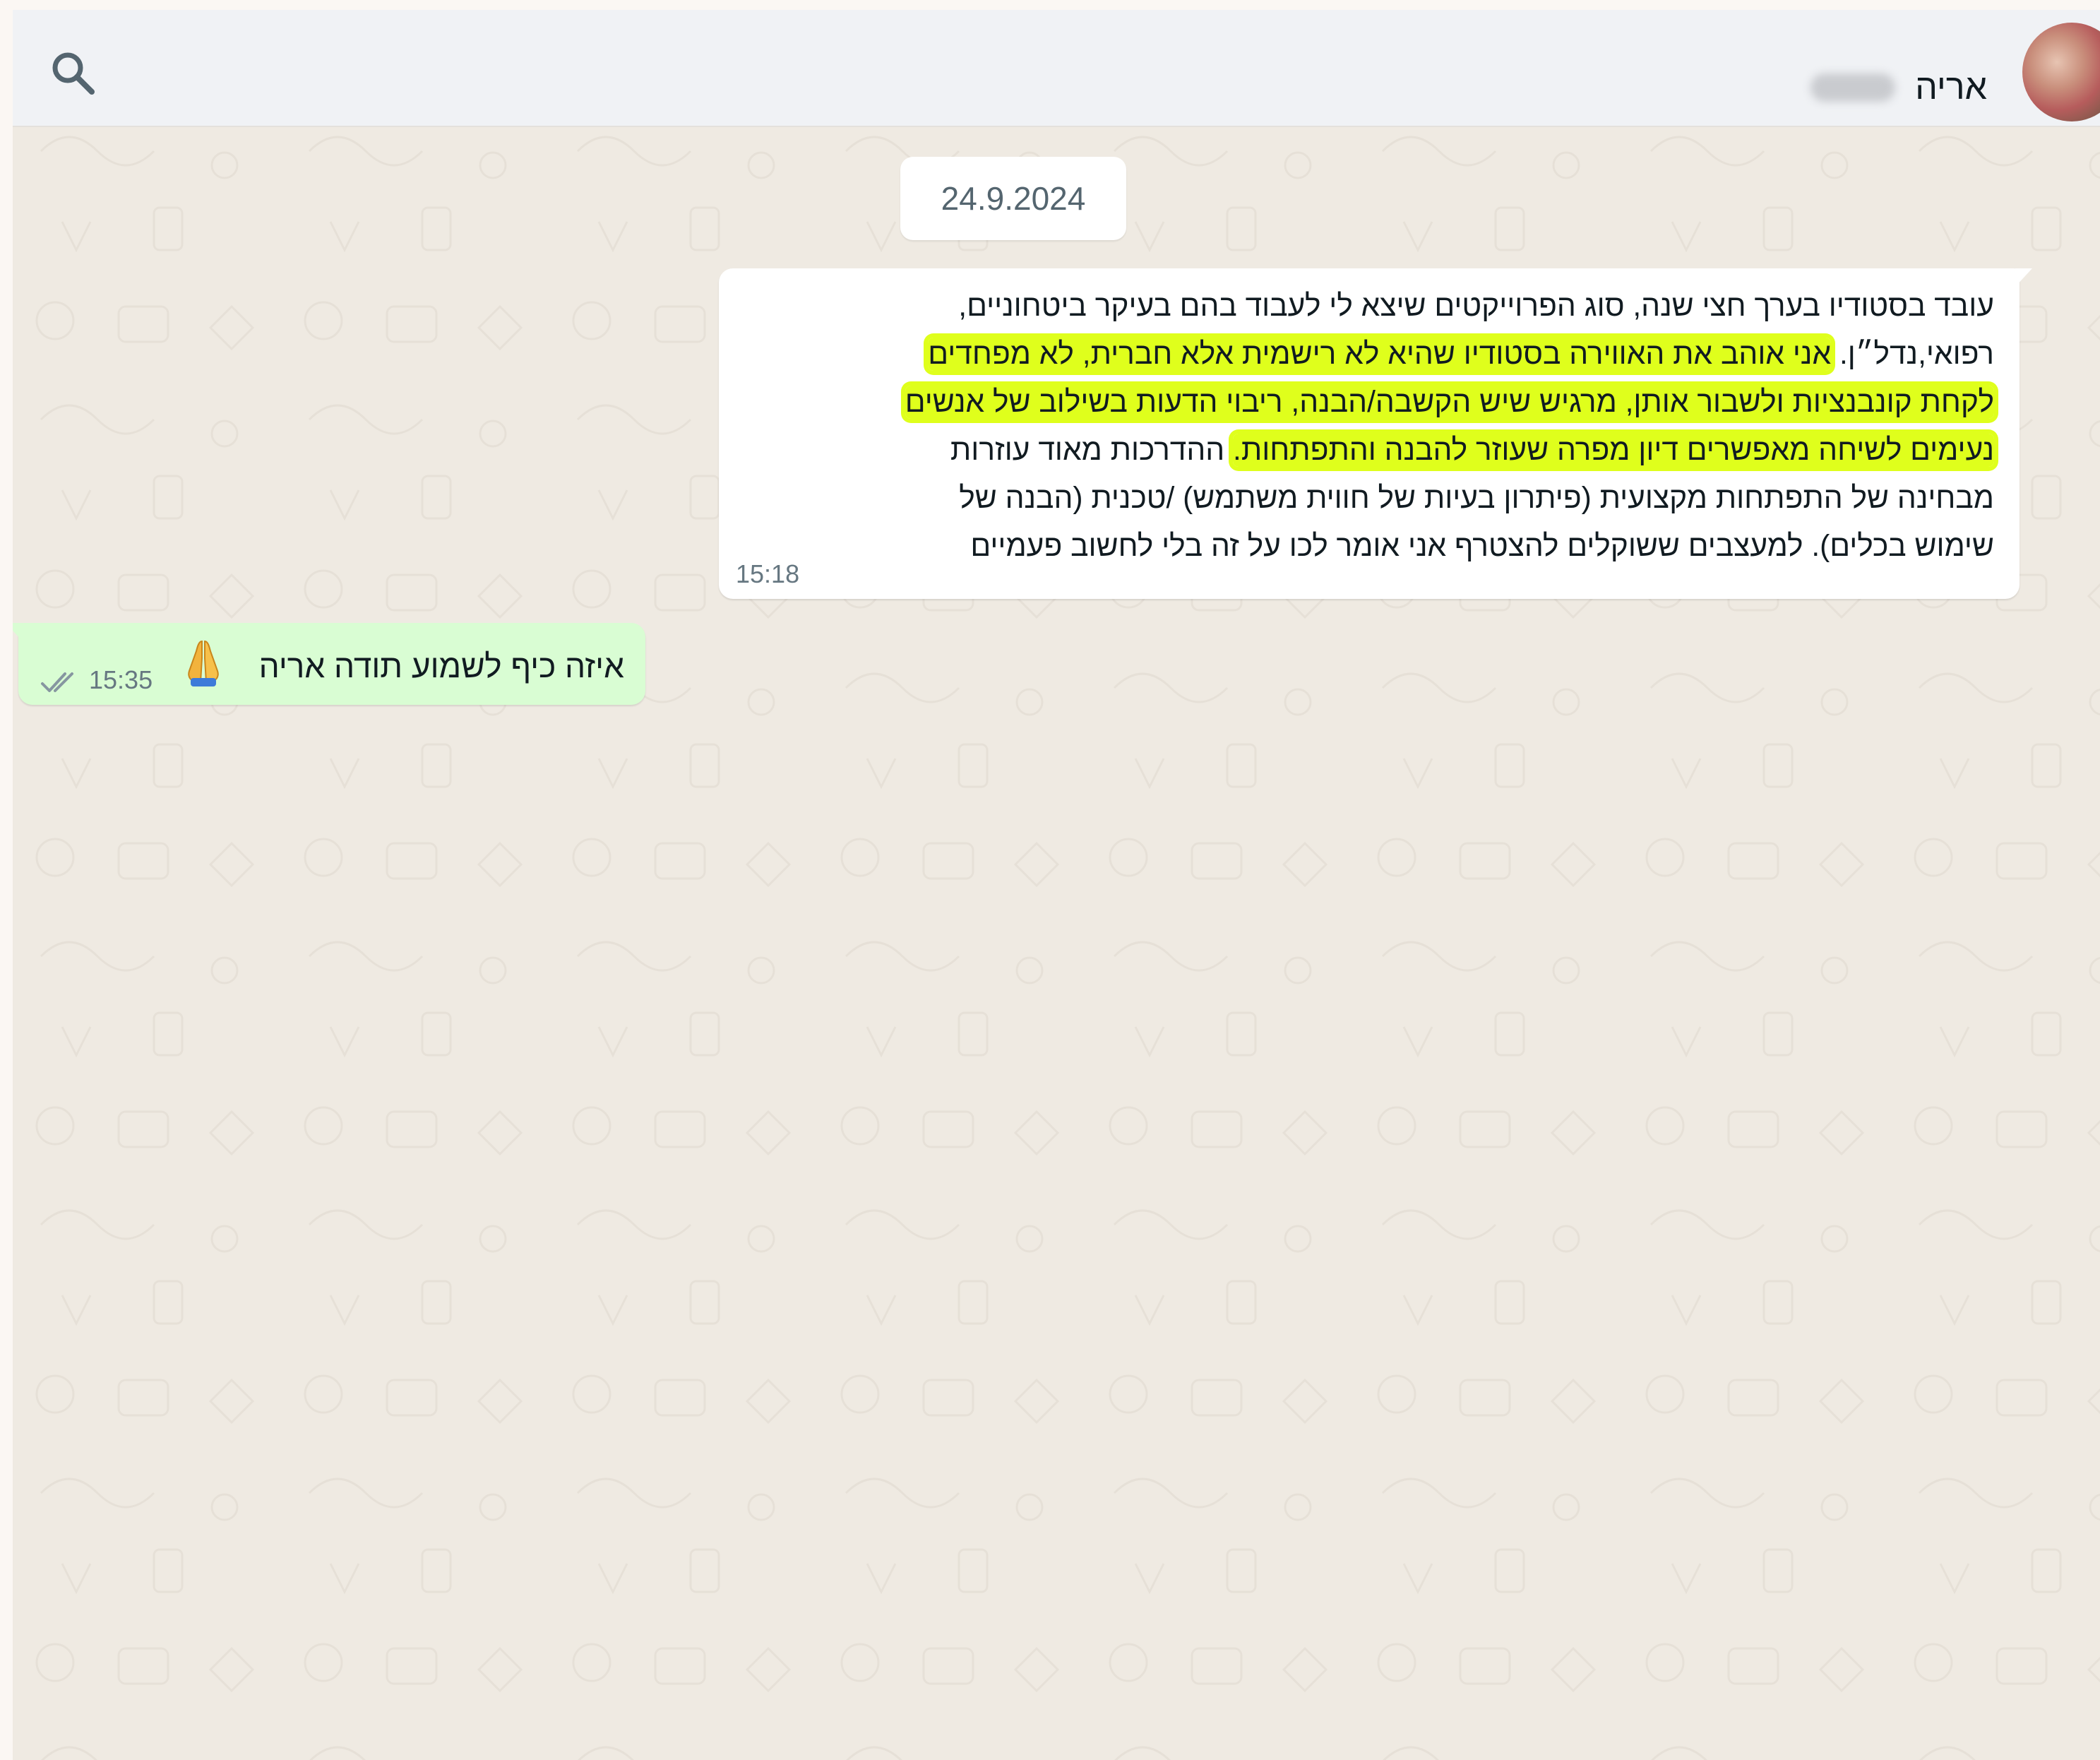 This screenshot has height=1760, width=2100. I want to click on chat-header: אריה, so click(1056, 68).